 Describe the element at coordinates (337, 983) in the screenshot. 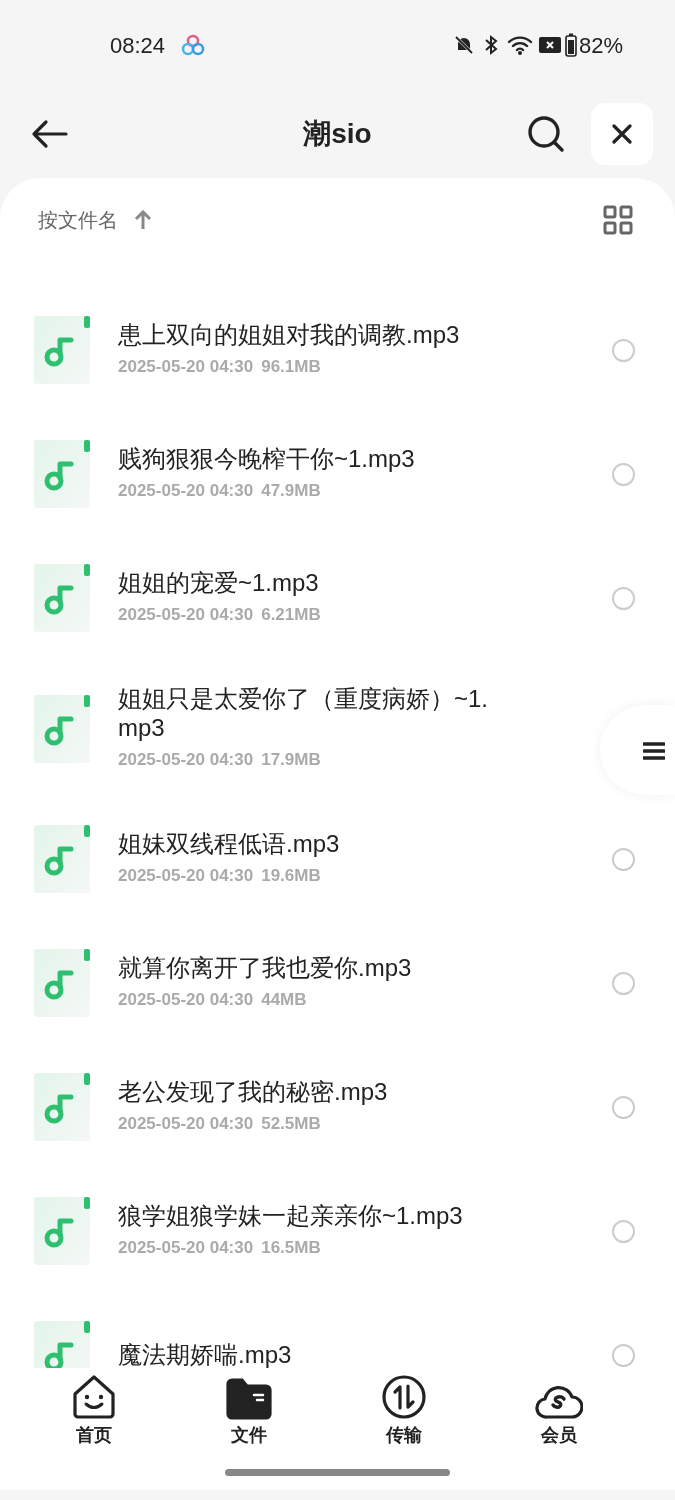

I see `file-row: 就算你离开了我也爱你.mp3 2025-05-20 04:30 44MB` at that location.